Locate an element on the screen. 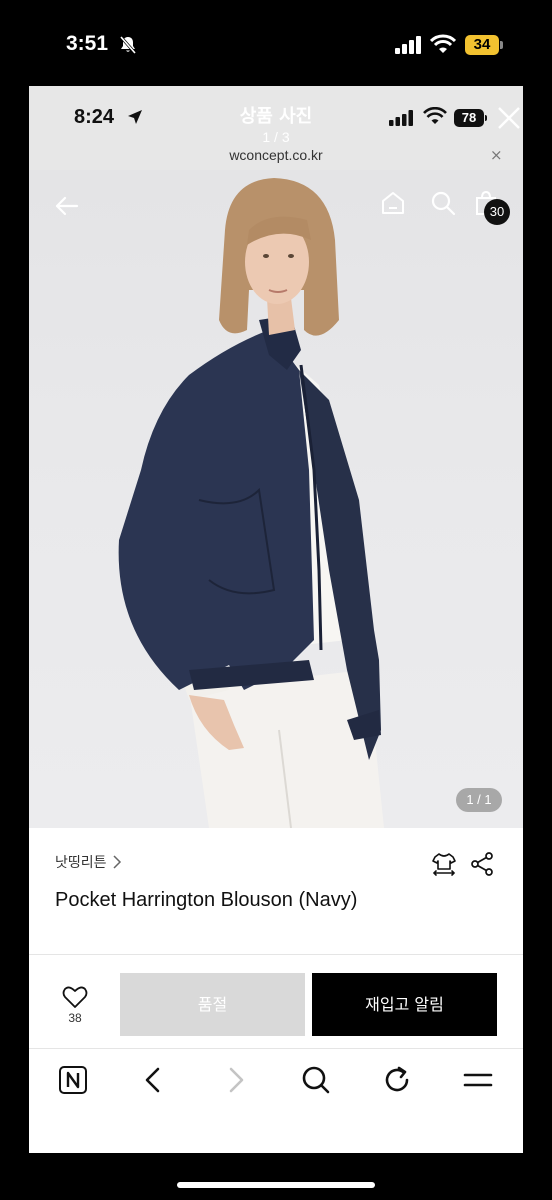 The image size is (552, 1200). forward-icon is located at coordinates (236, 1080).